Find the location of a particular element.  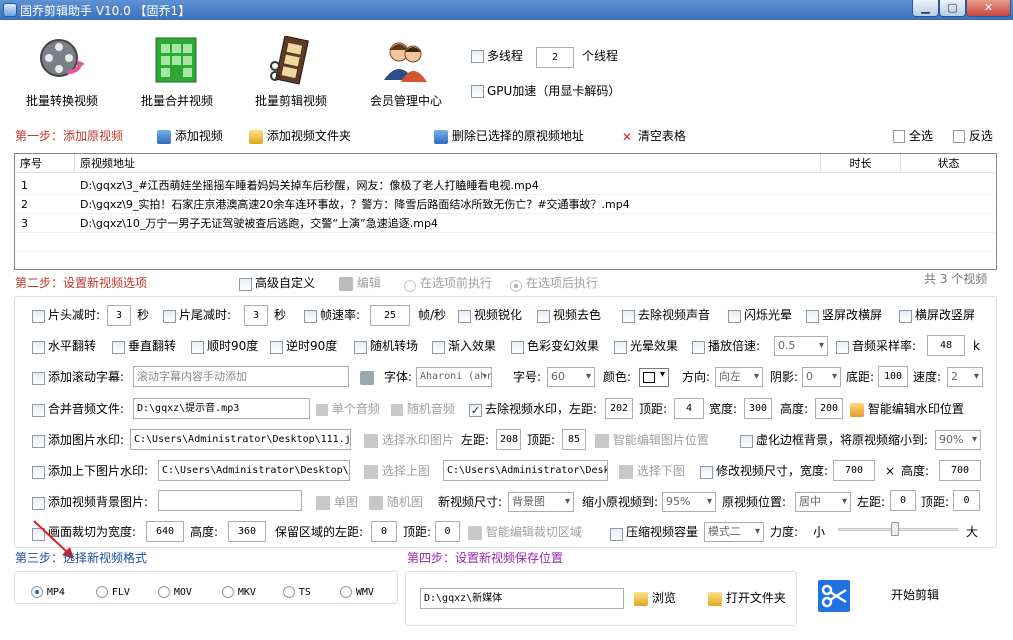

samplerate-input: 48 is located at coordinates (946, 345).